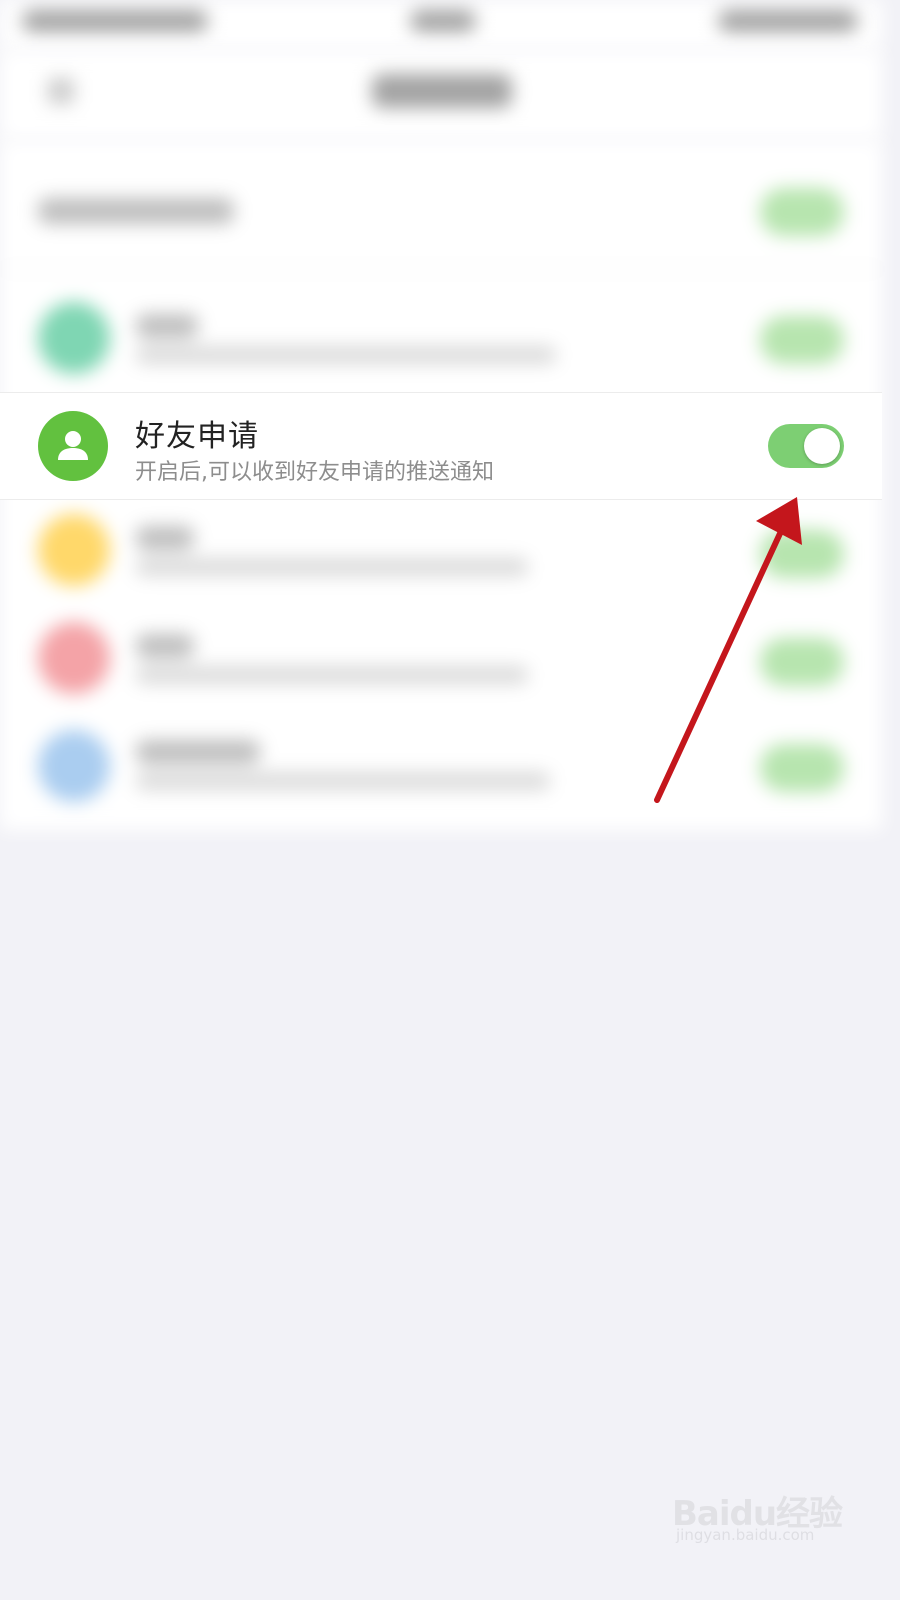  Describe the element at coordinates (441, 269) in the screenshot. I see `divider` at that location.